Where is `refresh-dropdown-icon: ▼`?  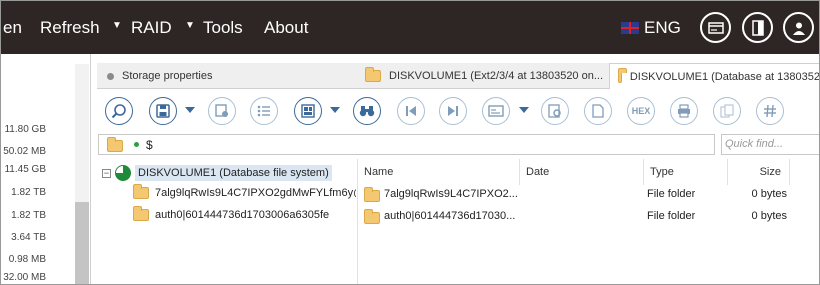
refresh-dropdown-icon: ▼ is located at coordinates (117, 25).